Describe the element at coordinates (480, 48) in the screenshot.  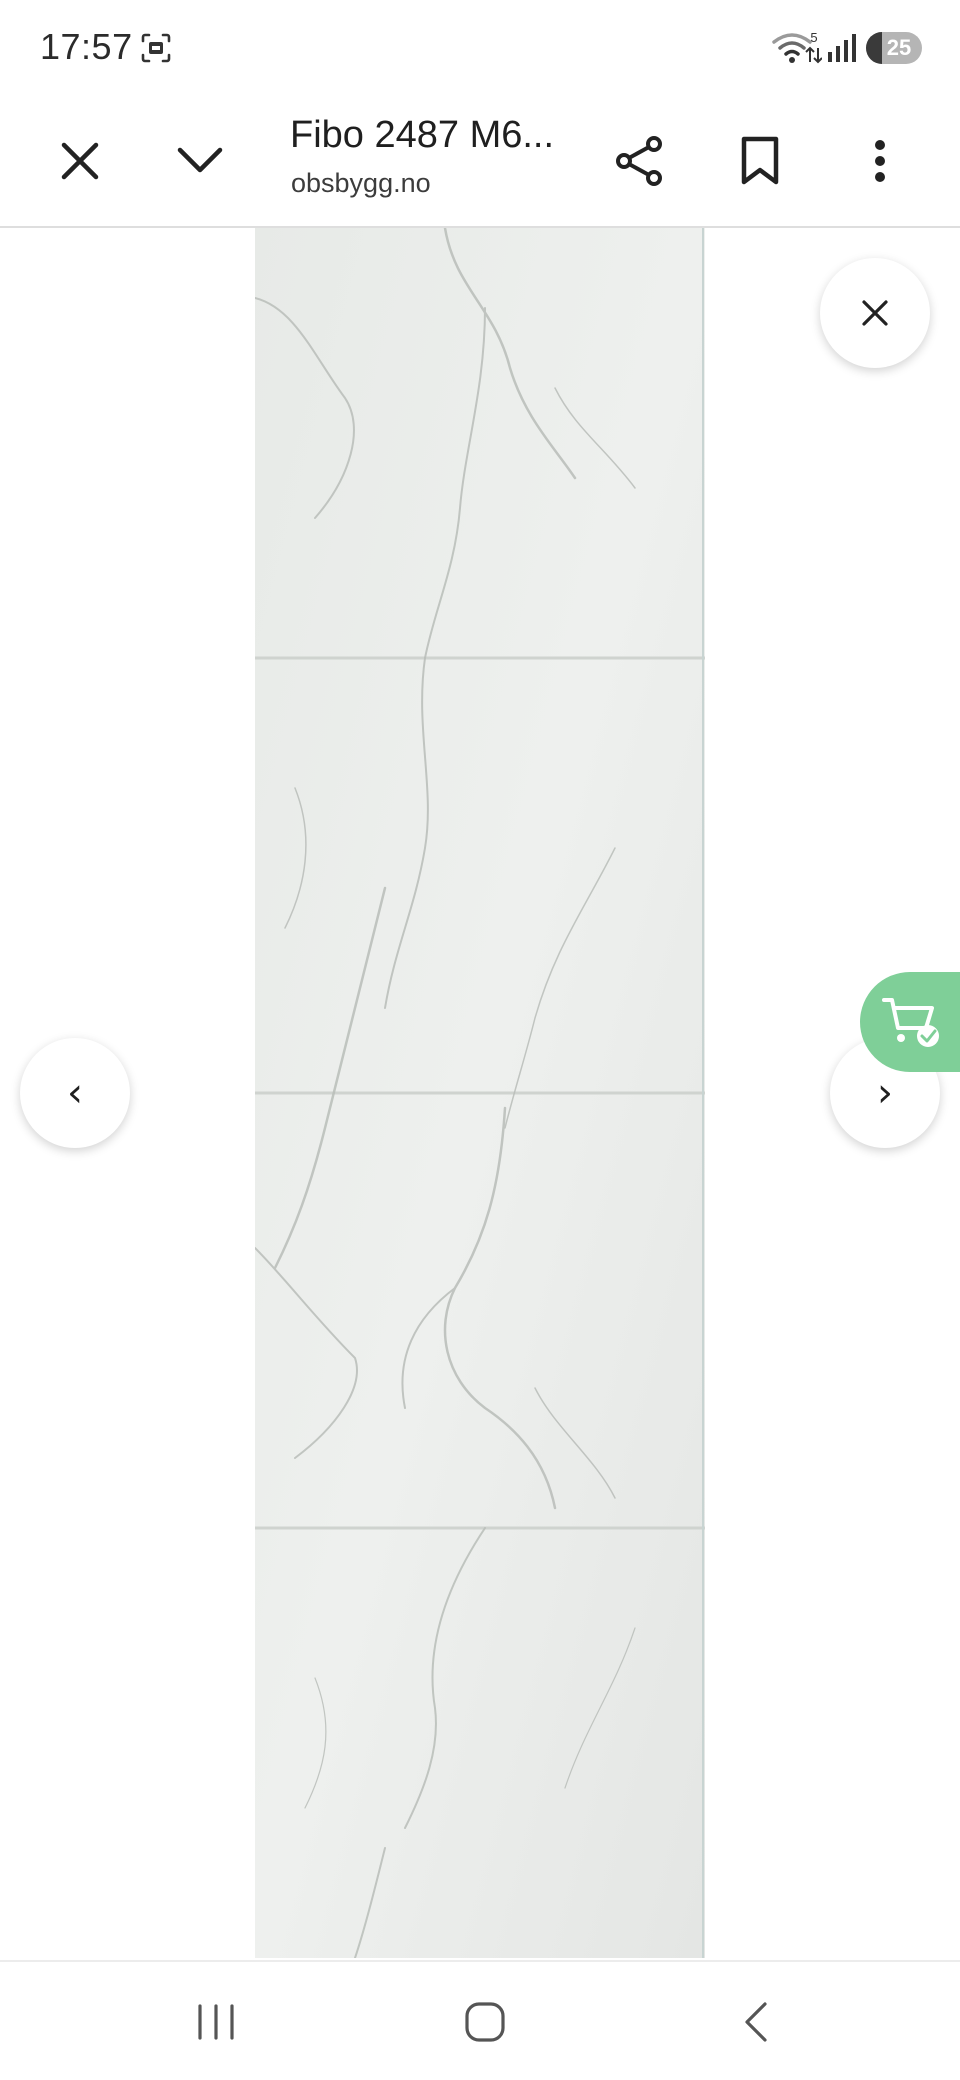
I see `status-bar: 17:57 5 25` at that location.